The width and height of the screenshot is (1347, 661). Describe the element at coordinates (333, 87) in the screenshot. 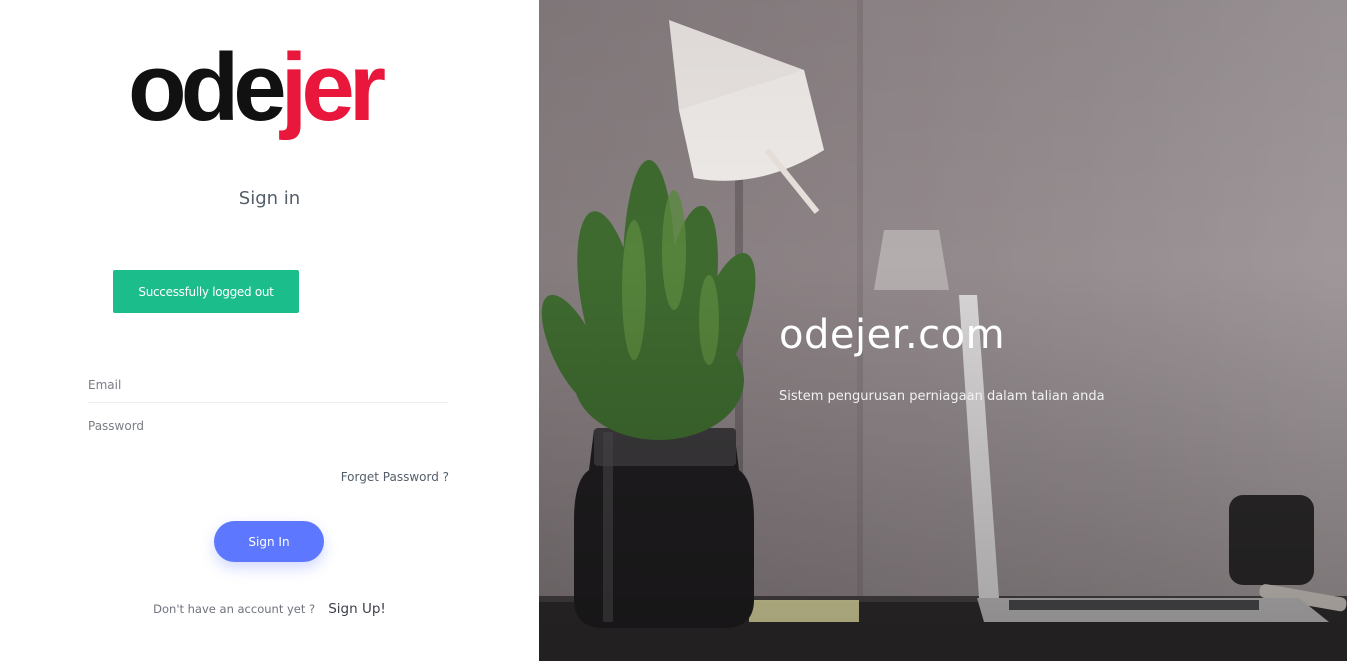

I see `logo-text-jer: jer` at that location.